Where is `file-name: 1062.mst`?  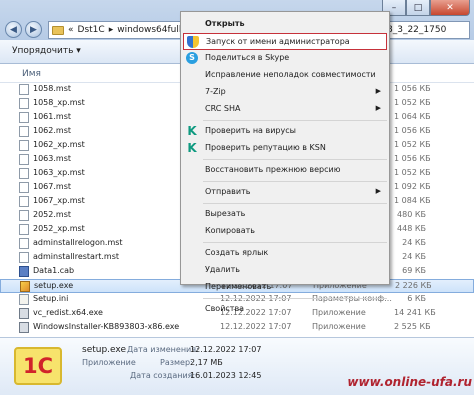
file-name: 1062.mst is located at coordinates (52, 130).